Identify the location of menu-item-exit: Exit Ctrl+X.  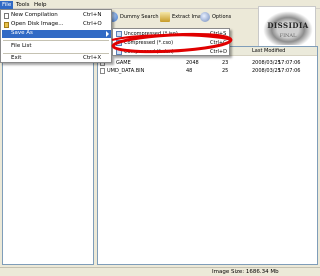
(56, 59).